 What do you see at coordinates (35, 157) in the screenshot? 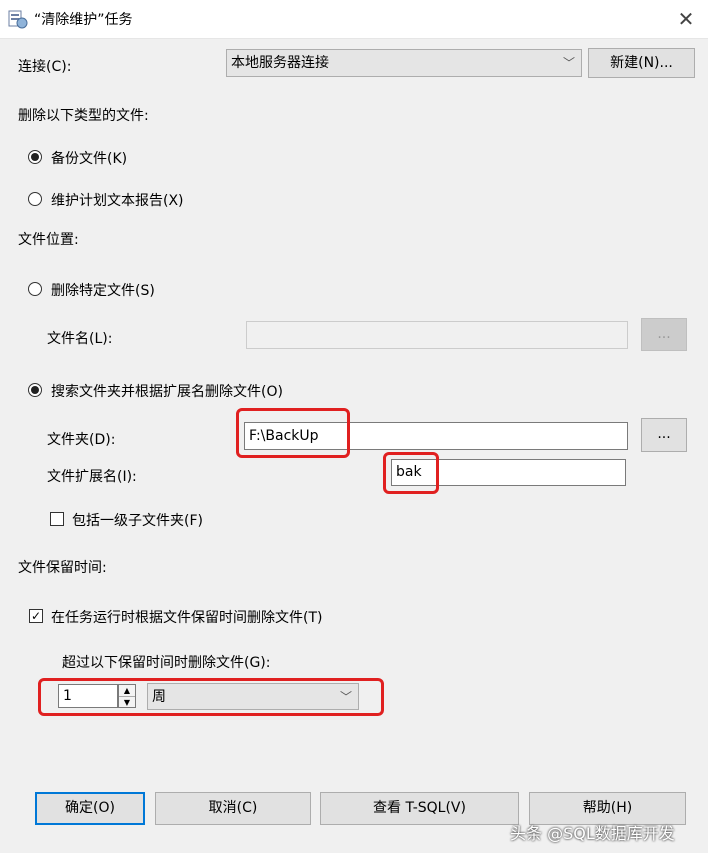
I see `radio-backup-files` at bounding box center [35, 157].